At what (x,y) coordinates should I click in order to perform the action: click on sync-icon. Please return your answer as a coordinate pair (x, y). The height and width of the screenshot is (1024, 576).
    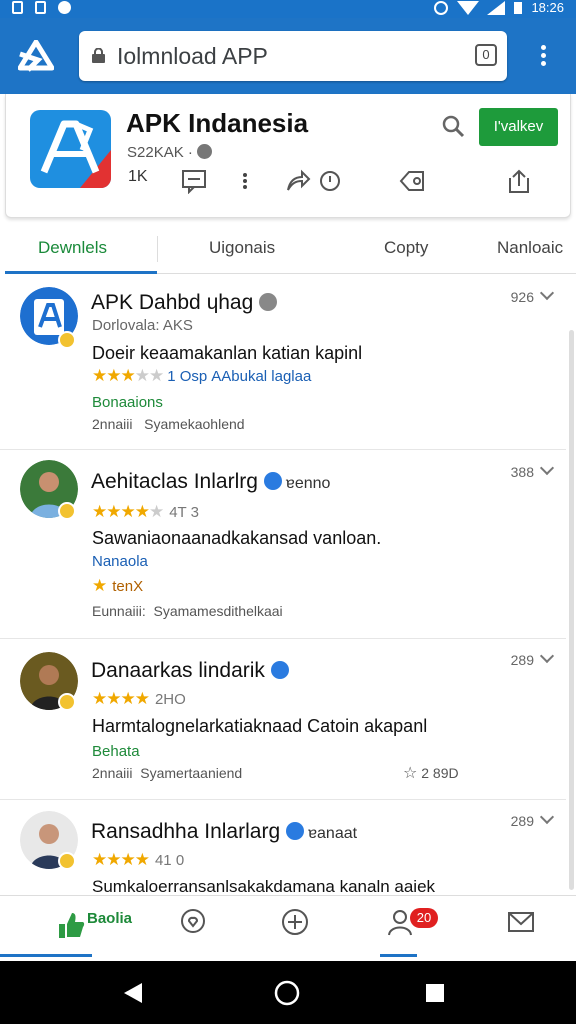
    Looking at the image, I should click on (64, 7).